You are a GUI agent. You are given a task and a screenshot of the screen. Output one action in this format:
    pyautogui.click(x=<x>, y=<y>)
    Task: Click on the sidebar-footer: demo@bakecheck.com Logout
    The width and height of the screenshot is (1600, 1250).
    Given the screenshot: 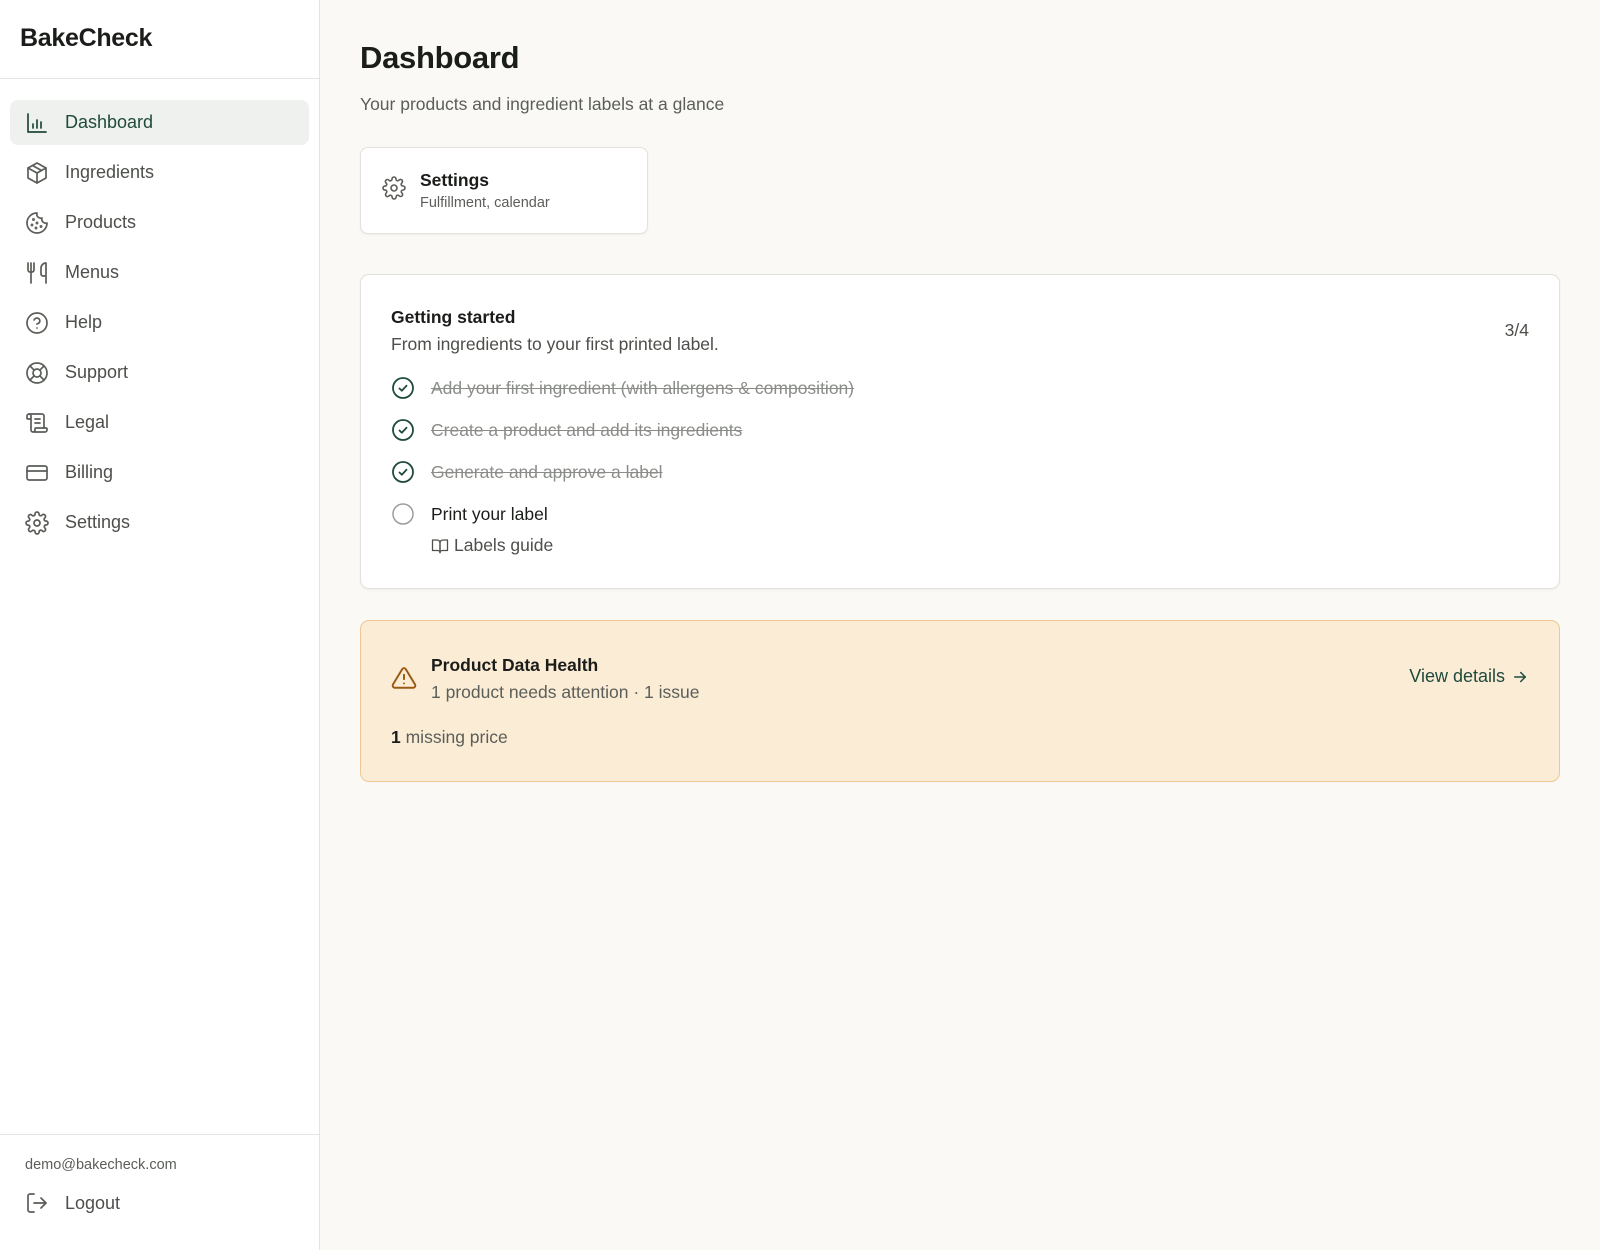 What is the action you would take?
    pyautogui.click(x=159, y=1192)
    